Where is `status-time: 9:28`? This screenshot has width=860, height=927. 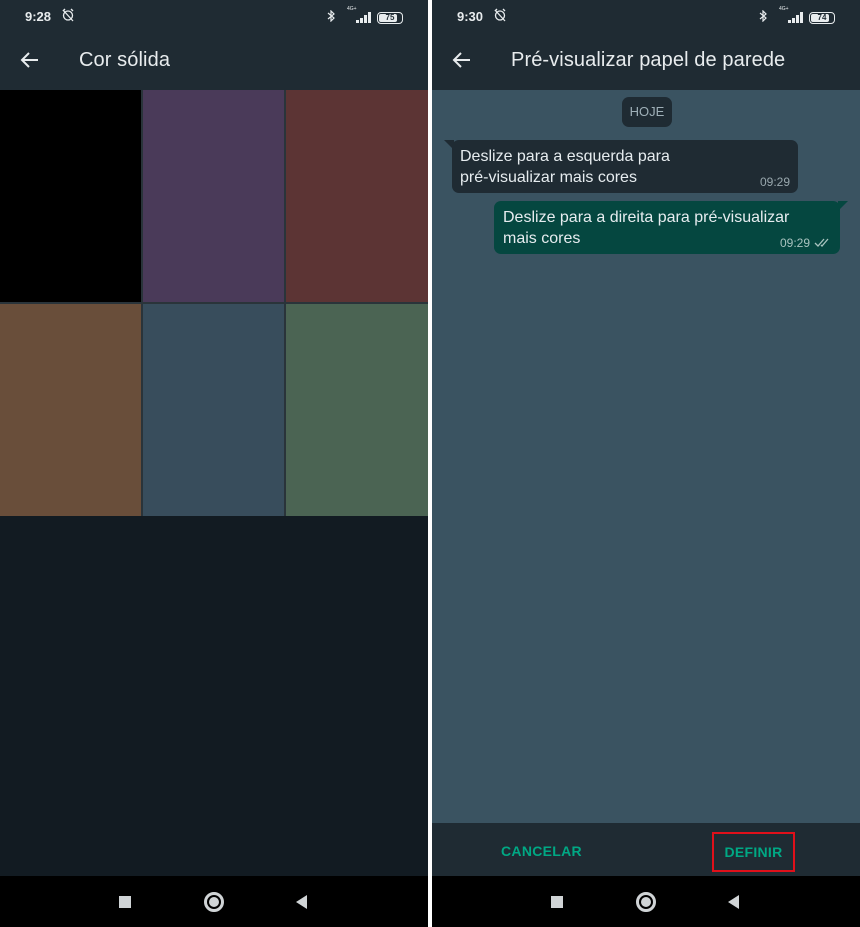 status-time: 9:28 is located at coordinates (38, 16).